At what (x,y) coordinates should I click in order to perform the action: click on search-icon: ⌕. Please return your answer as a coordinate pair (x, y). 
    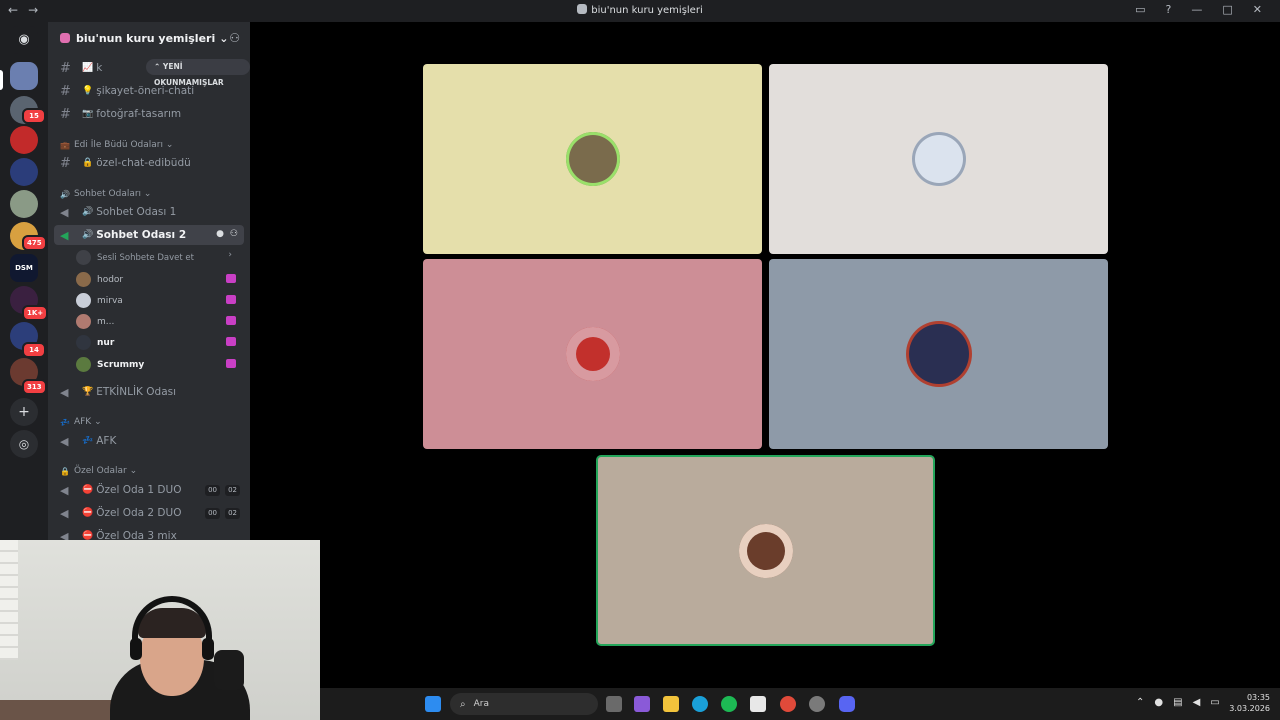
    Looking at the image, I should click on (463, 704).